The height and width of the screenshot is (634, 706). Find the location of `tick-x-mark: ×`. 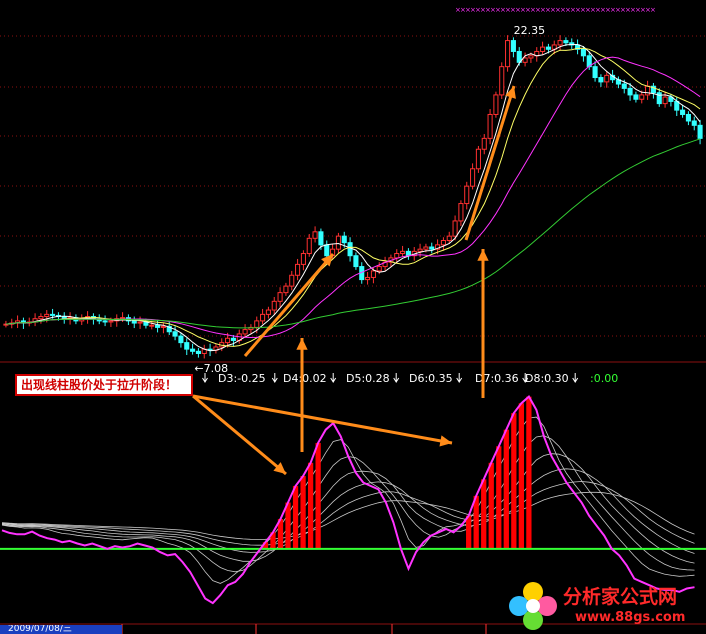

tick-x-mark: × is located at coordinates (653, 10).